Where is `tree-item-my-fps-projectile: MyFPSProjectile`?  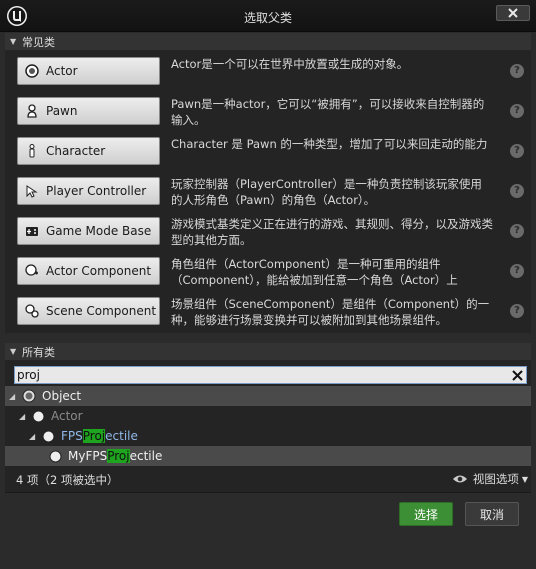
tree-item-my-fps-projectile: MyFPSProjectile is located at coordinates (268, 456).